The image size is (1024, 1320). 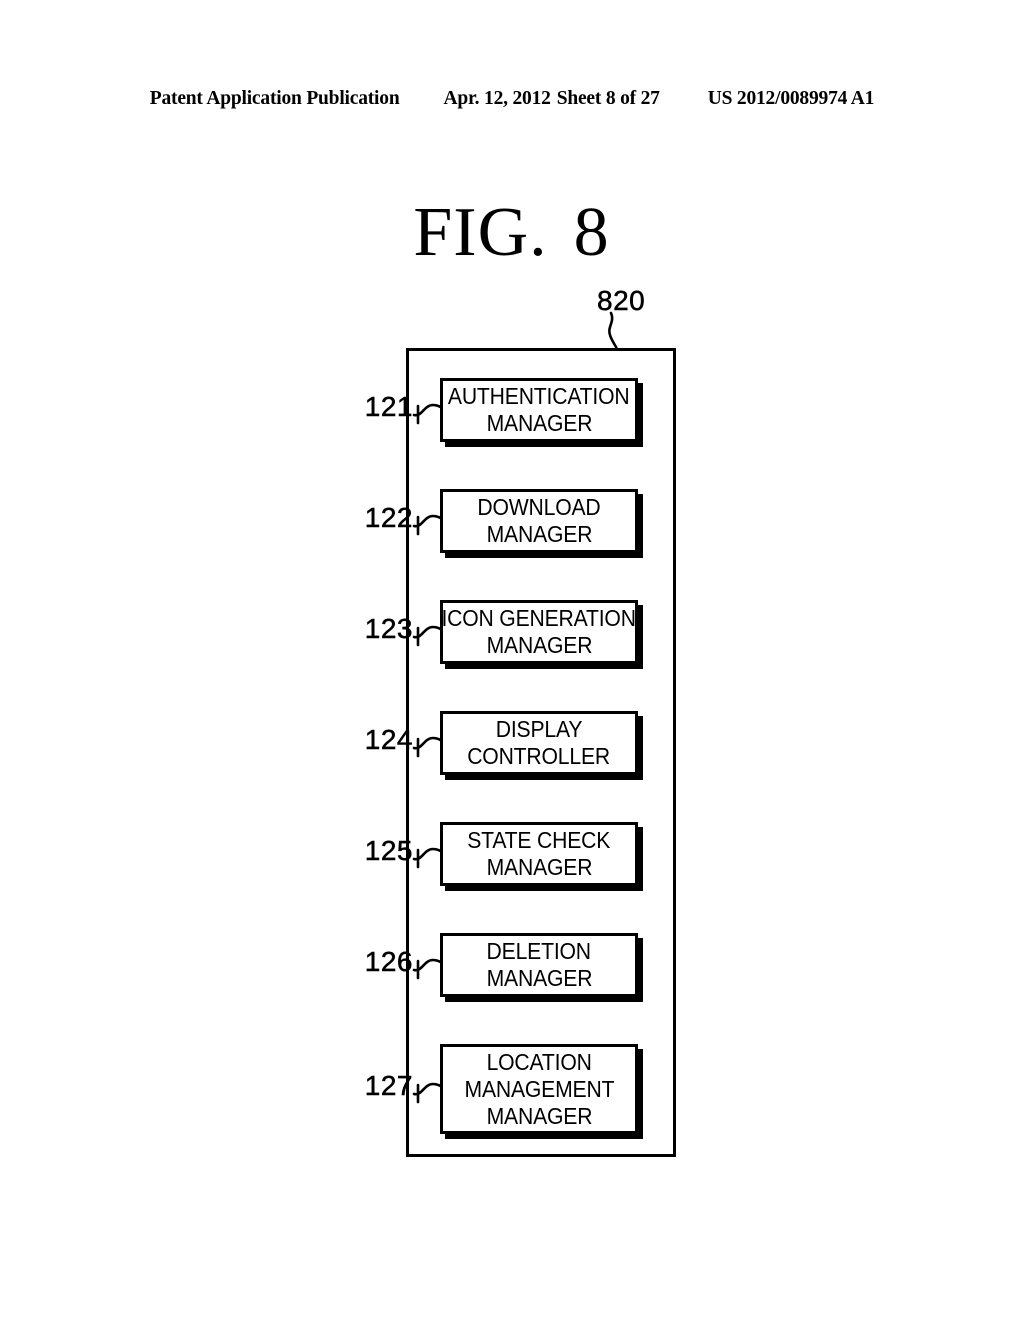 I want to click on header-date-text: Apr. 12, 2012, so click(x=497, y=98).